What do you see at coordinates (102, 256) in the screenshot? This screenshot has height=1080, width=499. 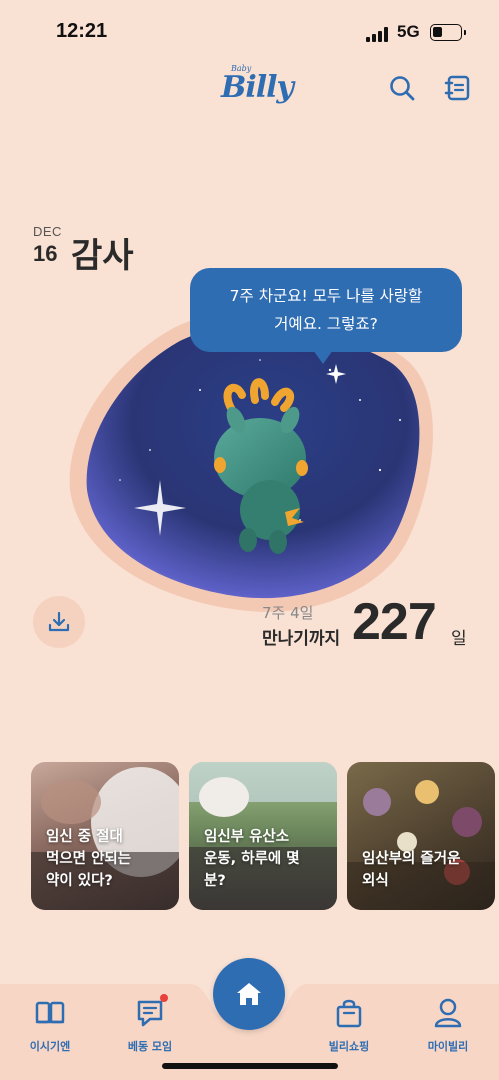 I see `date-title: 감사` at bounding box center [102, 256].